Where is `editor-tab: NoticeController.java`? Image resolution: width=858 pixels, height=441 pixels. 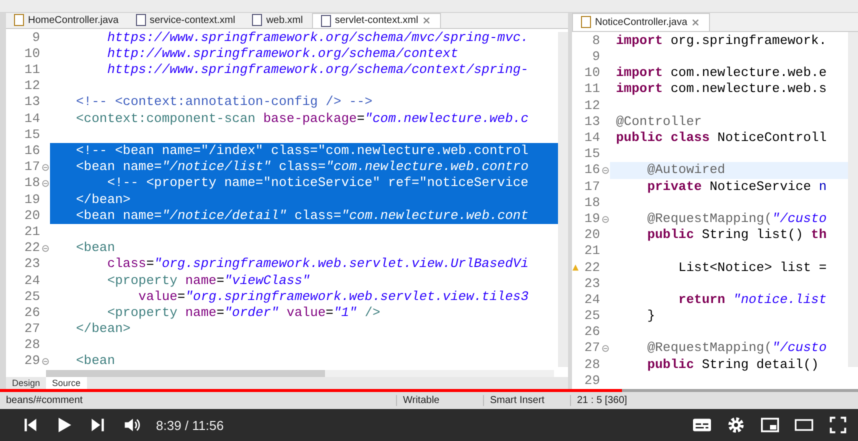
editor-tab: NoticeController.java is located at coordinates (641, 22).